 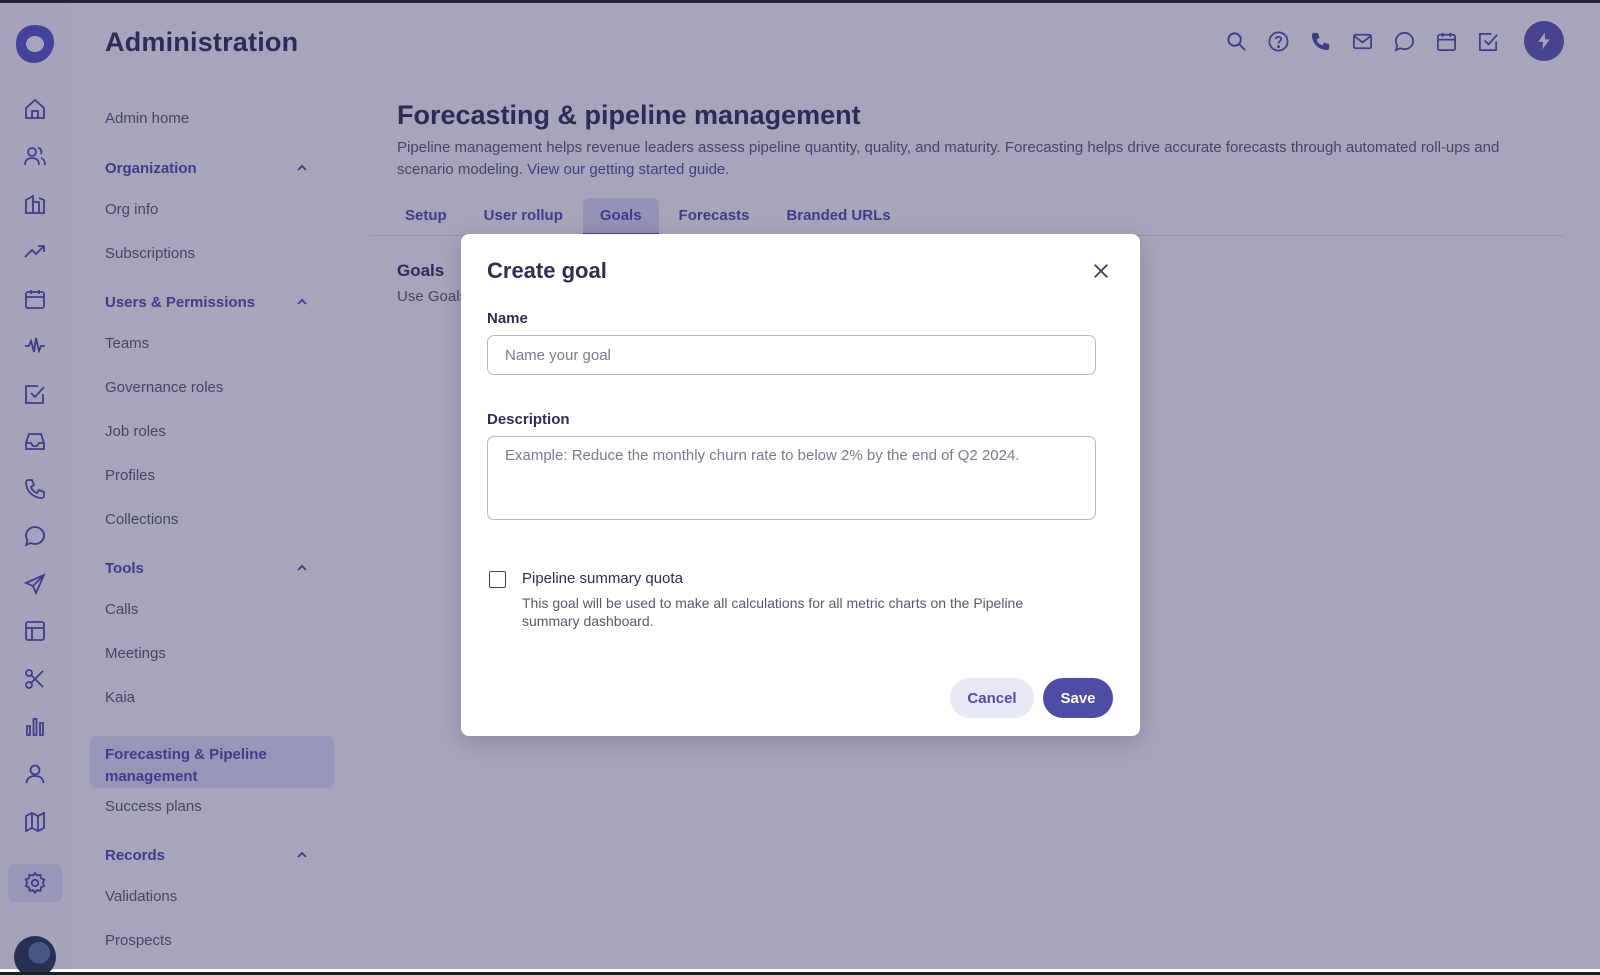 I want to click on save-button: Save, so click(x=1078, y=698).